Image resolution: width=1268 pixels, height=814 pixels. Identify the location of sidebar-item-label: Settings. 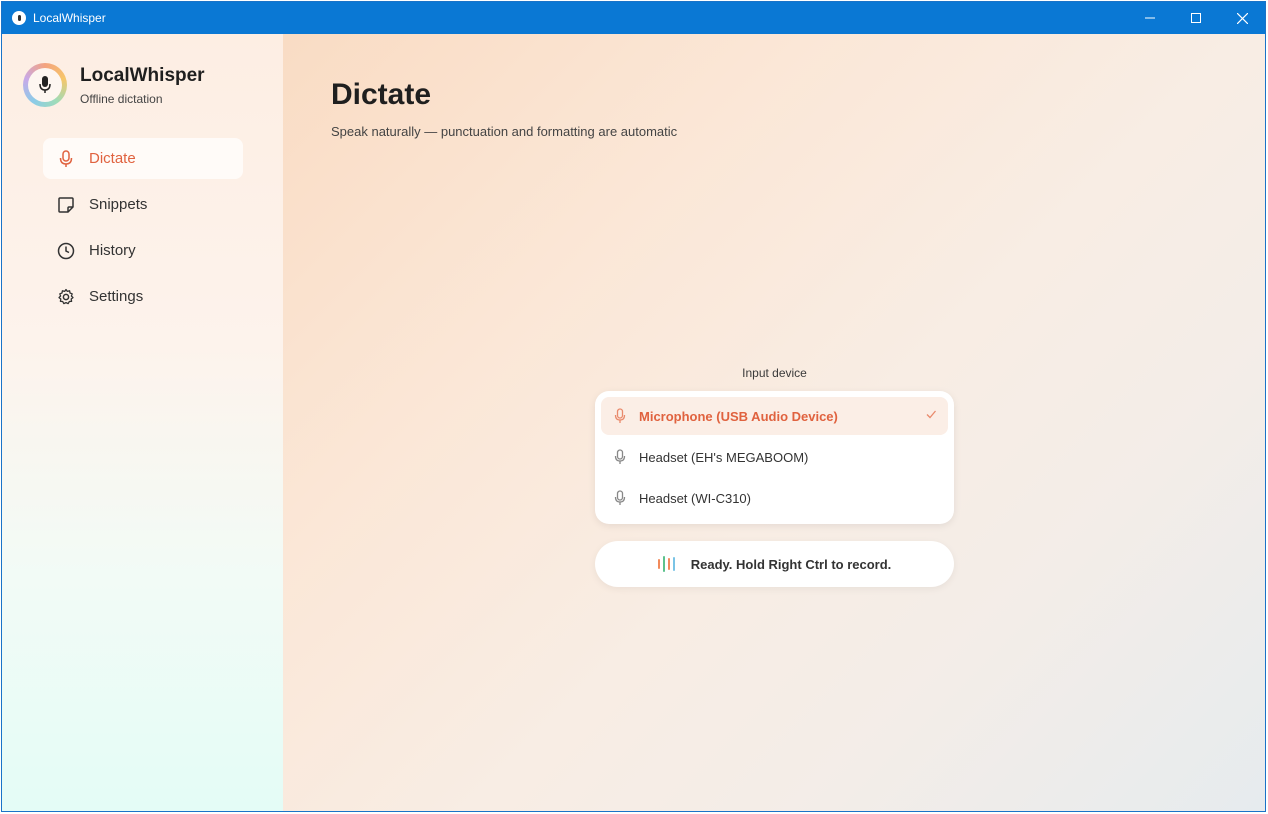
(116, 296).